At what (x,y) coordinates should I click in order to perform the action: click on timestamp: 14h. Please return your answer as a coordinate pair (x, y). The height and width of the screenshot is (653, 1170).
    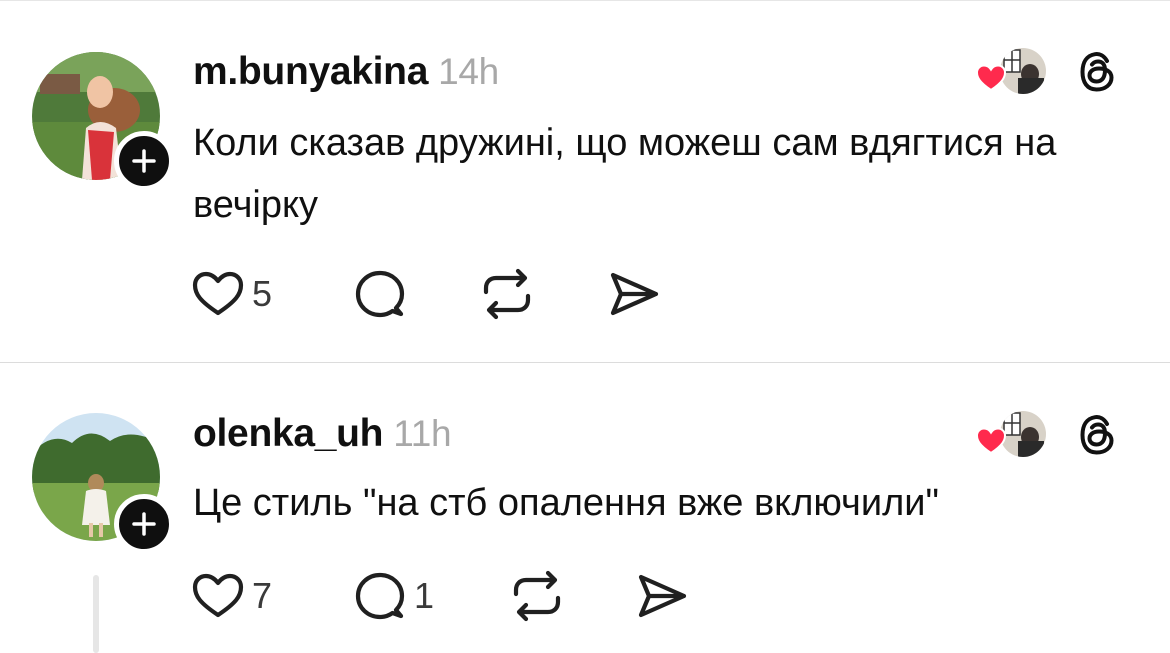
    Looking at the image, I should click on (468, 71).